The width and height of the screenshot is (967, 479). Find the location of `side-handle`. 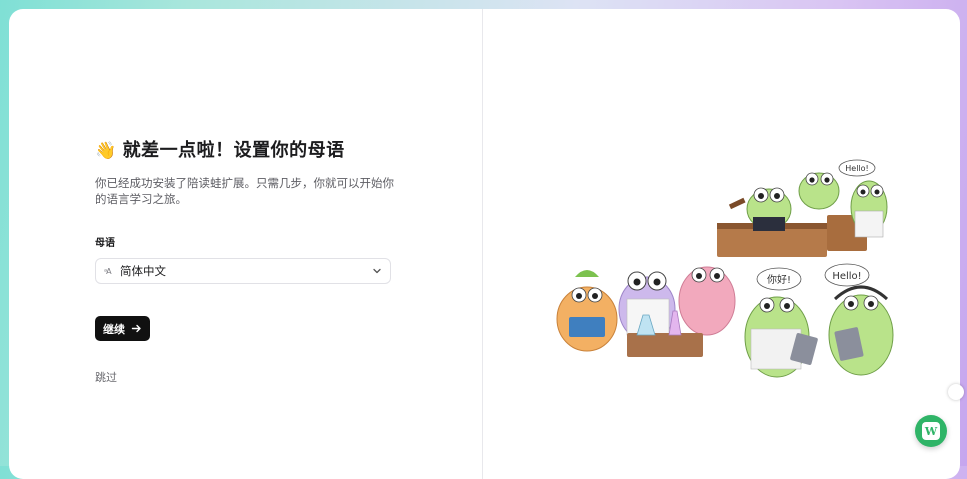

side-handle is located at coordinates (956, 392).